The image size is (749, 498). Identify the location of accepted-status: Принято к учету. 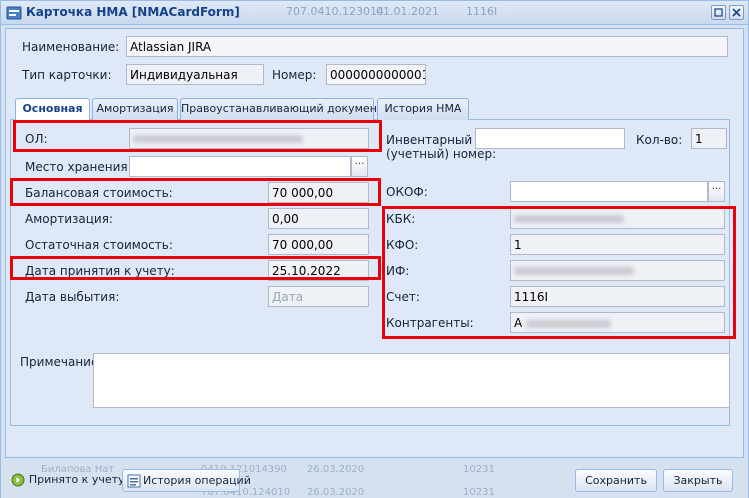
(68, 481).